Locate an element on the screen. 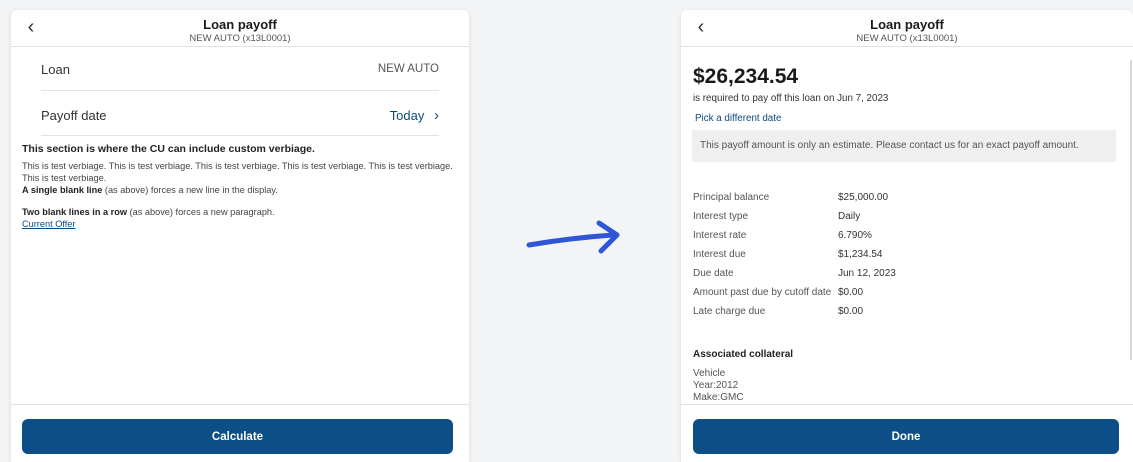  detail-row: Principal balance $25,000.00 is located at coordinates (794, 197).